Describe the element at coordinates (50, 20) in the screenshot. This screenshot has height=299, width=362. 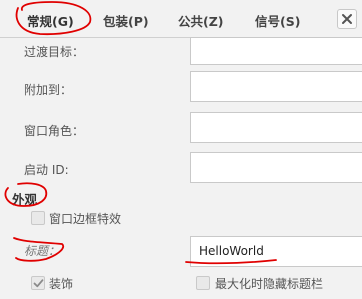
I see `tab-general: 常规(G)` at that location.